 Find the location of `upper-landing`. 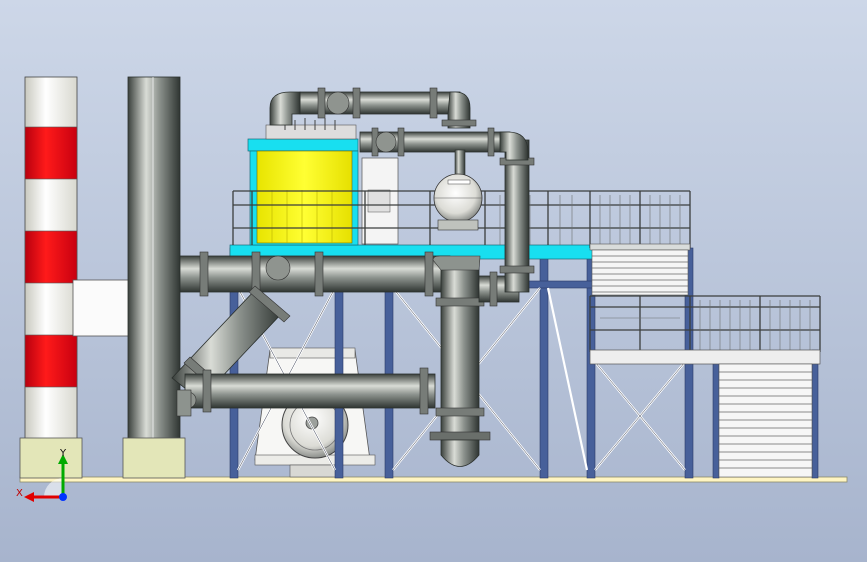

upper-landing is located at coordinates (640, 247).